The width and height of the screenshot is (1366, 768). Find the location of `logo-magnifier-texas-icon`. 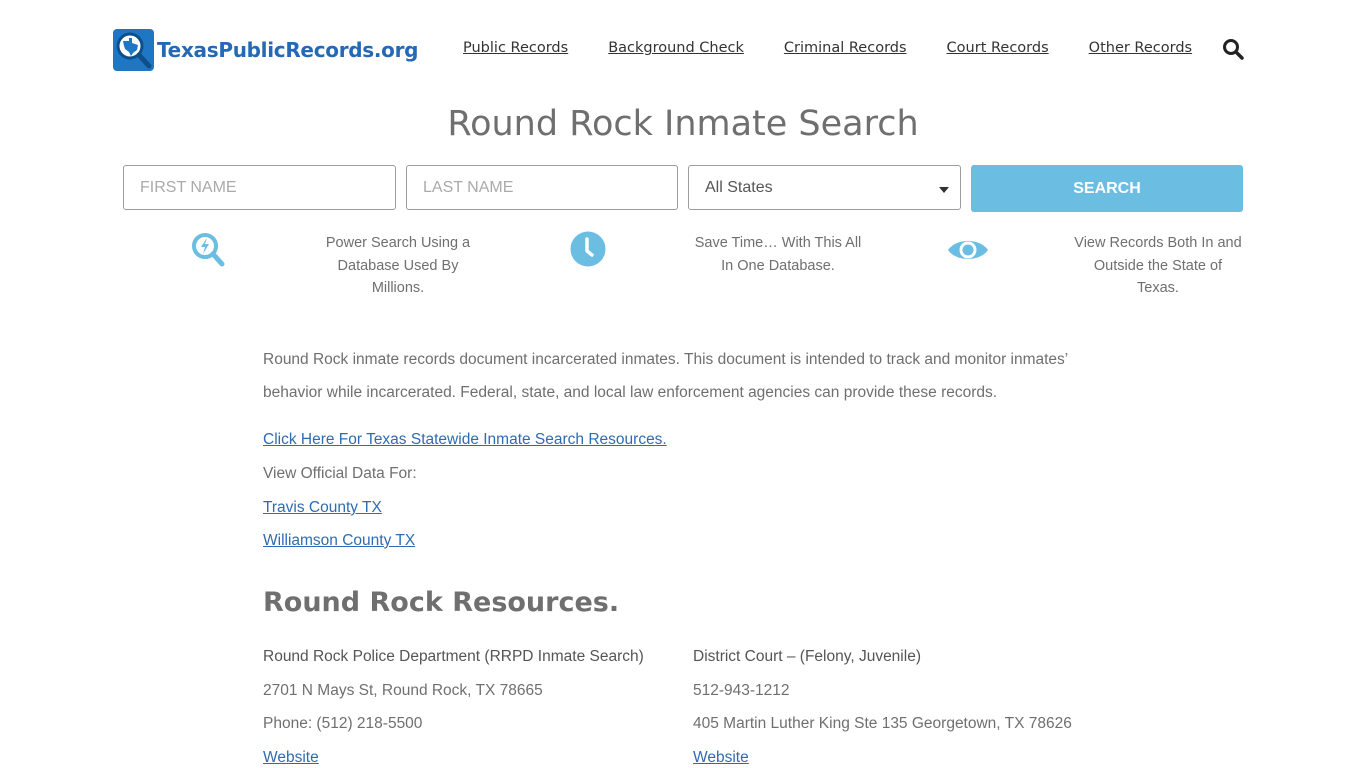

logo-magnifier-texas-icon is located at coordinates (133, 50).